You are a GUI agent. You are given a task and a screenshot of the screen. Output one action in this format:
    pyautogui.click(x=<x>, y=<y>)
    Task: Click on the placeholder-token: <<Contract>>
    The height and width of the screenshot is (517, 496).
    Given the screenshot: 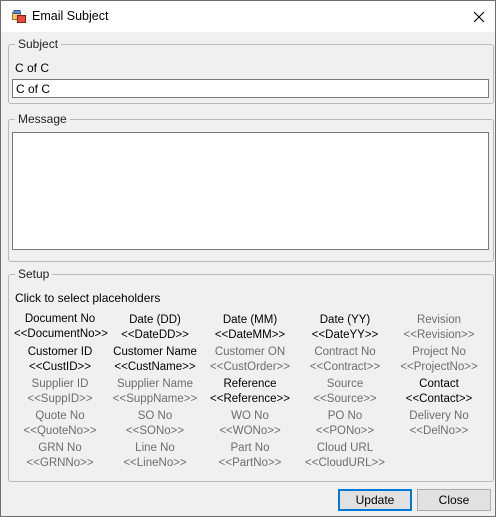 What is the action you would take?
    pyautogui.click(x=345, y=367)
    